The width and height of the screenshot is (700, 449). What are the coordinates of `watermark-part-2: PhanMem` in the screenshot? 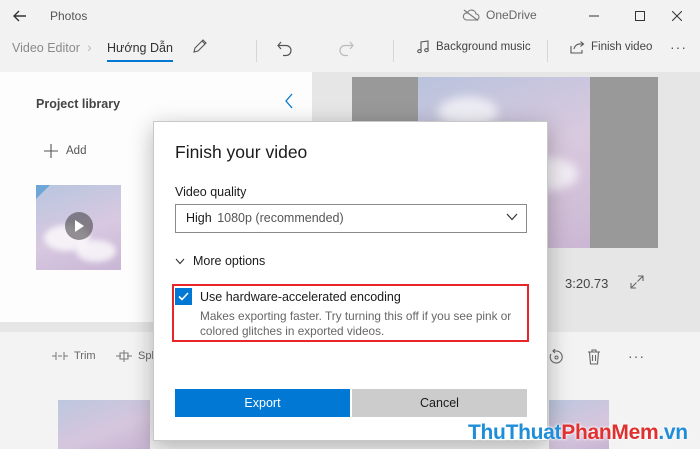 It's located at (610, 432).